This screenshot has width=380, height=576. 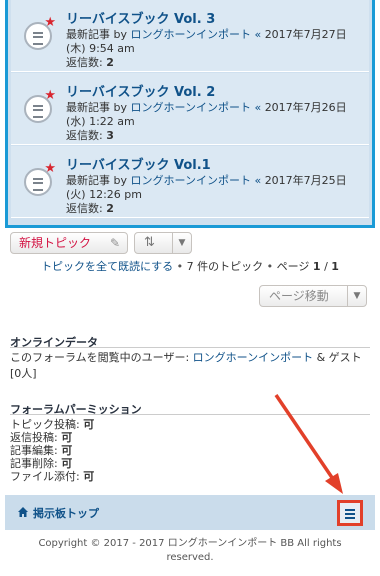 What do you see at coordinates (350, 510) in the screenshot?
I see `hamburger-menu-icon` at bounding box center [350, 510].